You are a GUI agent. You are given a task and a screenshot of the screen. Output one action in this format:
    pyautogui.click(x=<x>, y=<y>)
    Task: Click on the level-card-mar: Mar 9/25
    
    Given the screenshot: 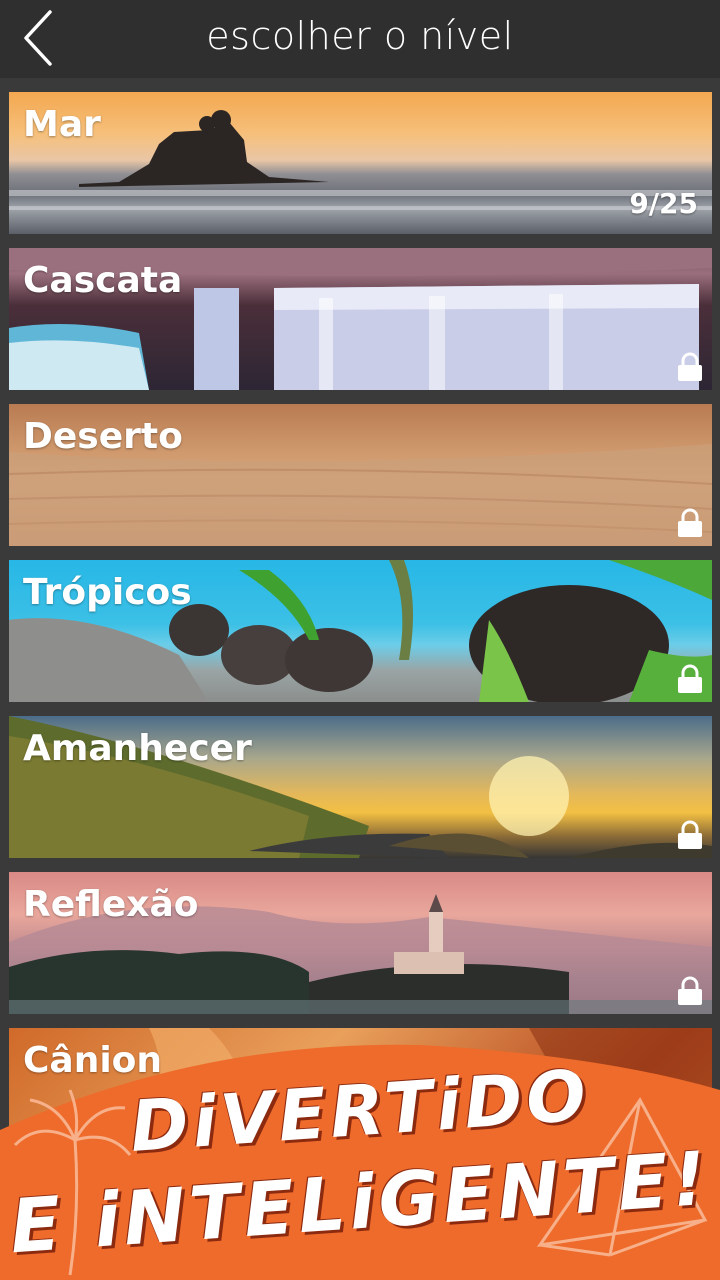 What is the action you would take?
    pyautogui.click(x=360, y=163)
    